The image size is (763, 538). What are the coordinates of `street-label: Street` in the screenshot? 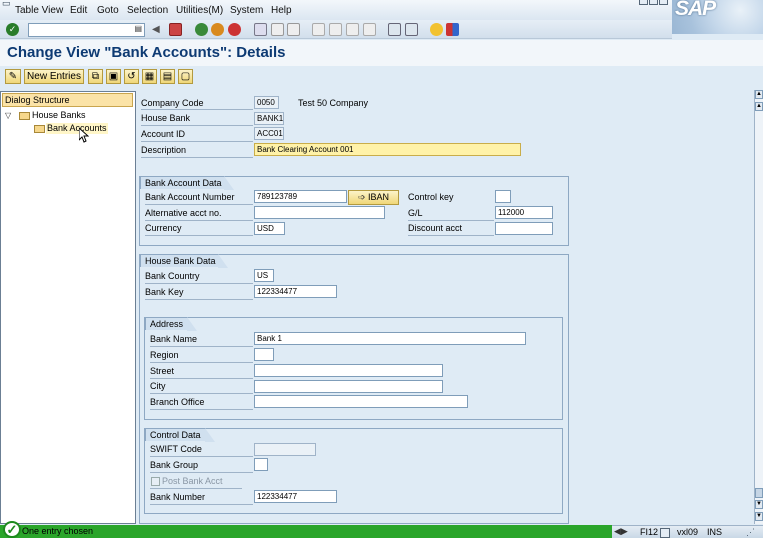 It's located at (162, 371).